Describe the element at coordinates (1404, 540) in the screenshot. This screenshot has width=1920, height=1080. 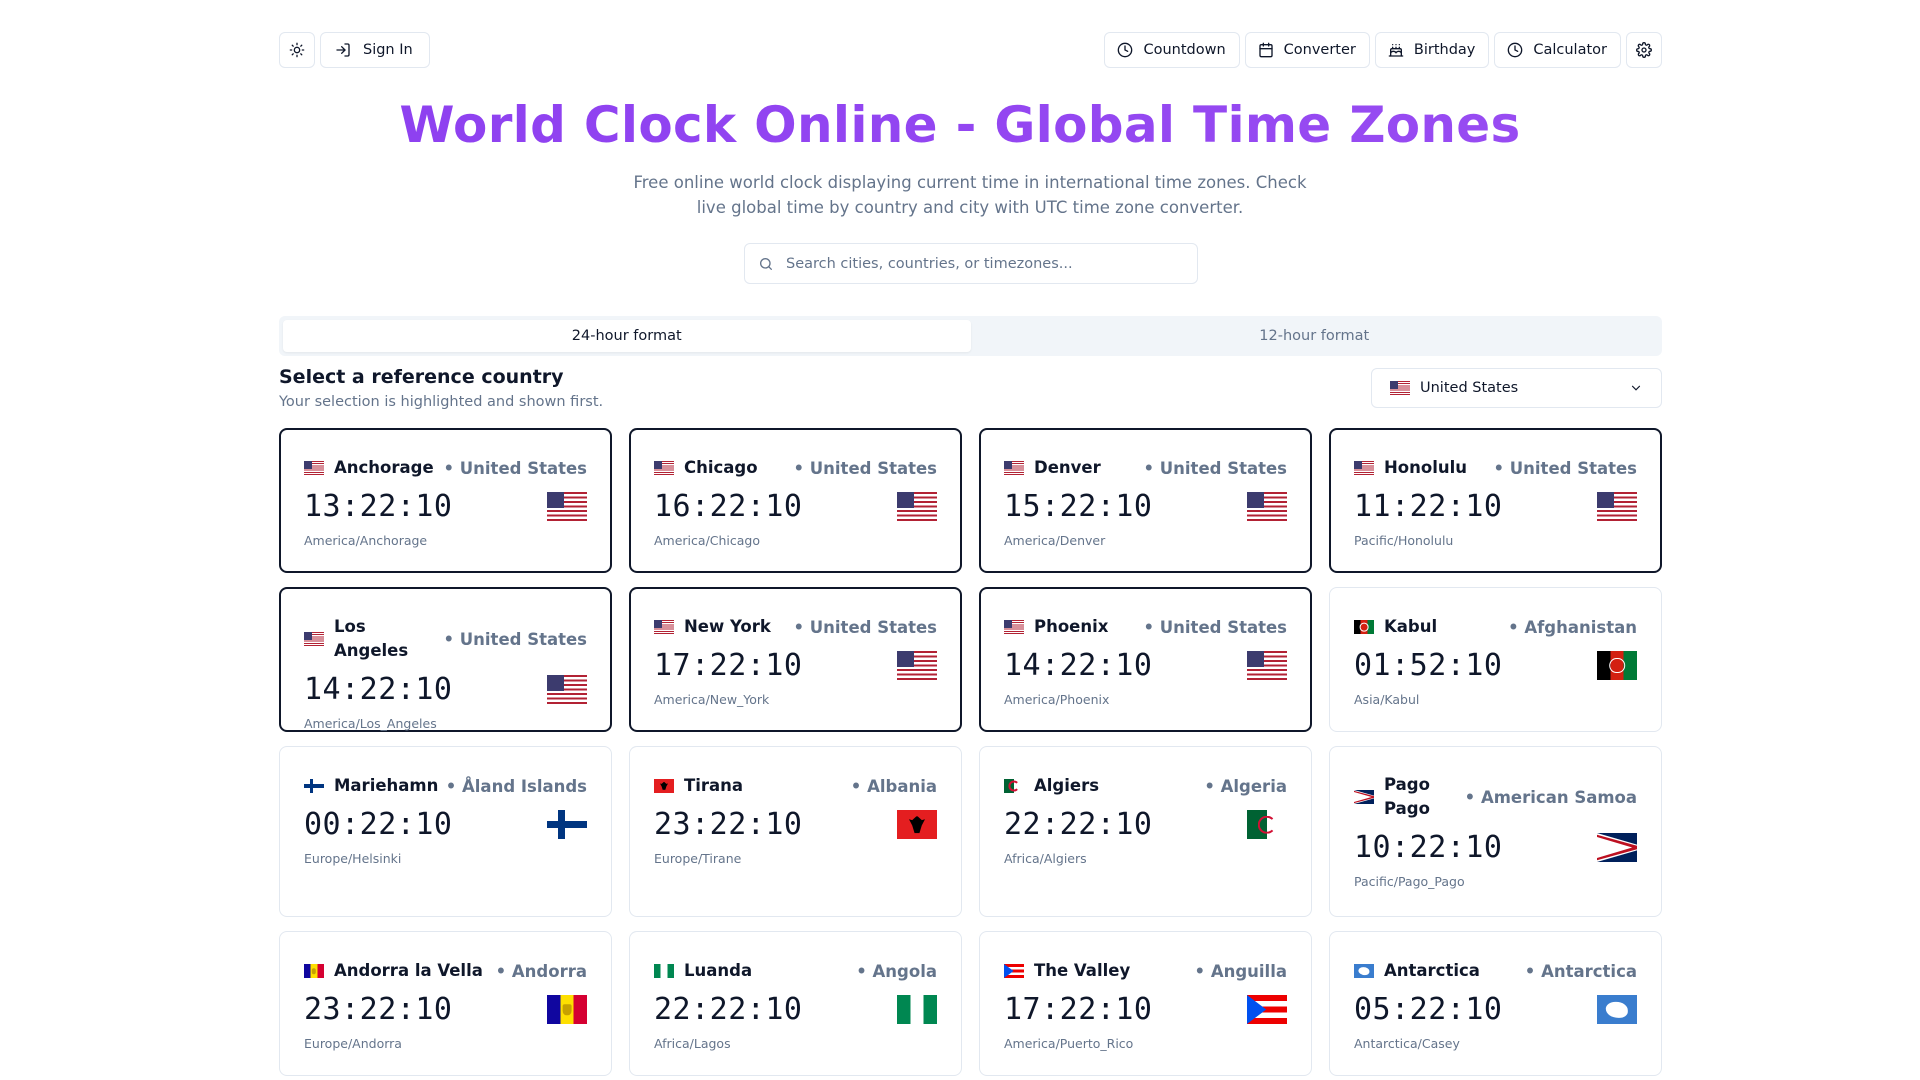
I see `timezone-label: Pacific/Honolulu` at that location.